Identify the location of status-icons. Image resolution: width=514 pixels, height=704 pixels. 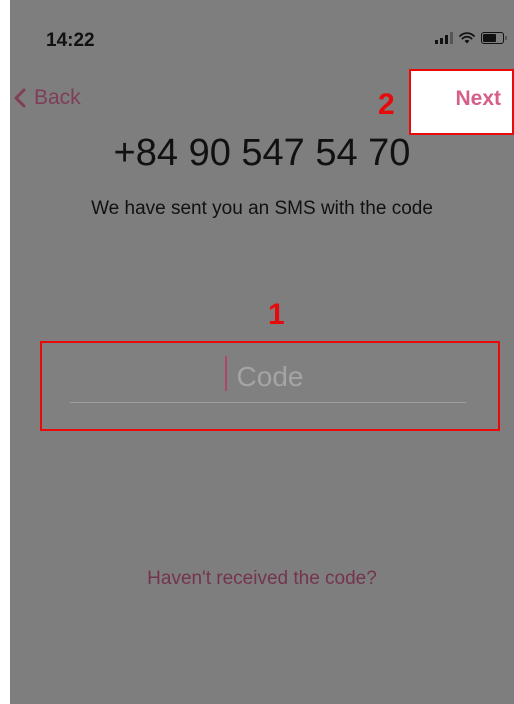
(471, 38).